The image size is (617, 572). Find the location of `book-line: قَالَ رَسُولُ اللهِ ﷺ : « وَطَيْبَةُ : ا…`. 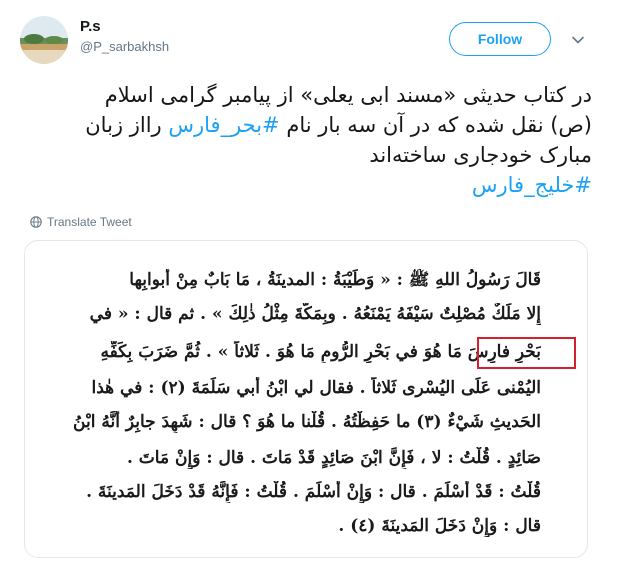

book-line: قَالَ رَسُولُ اللهِ ﷺ : « وَطَيْبَةُ : ا… is located at coordinates (335, 280).